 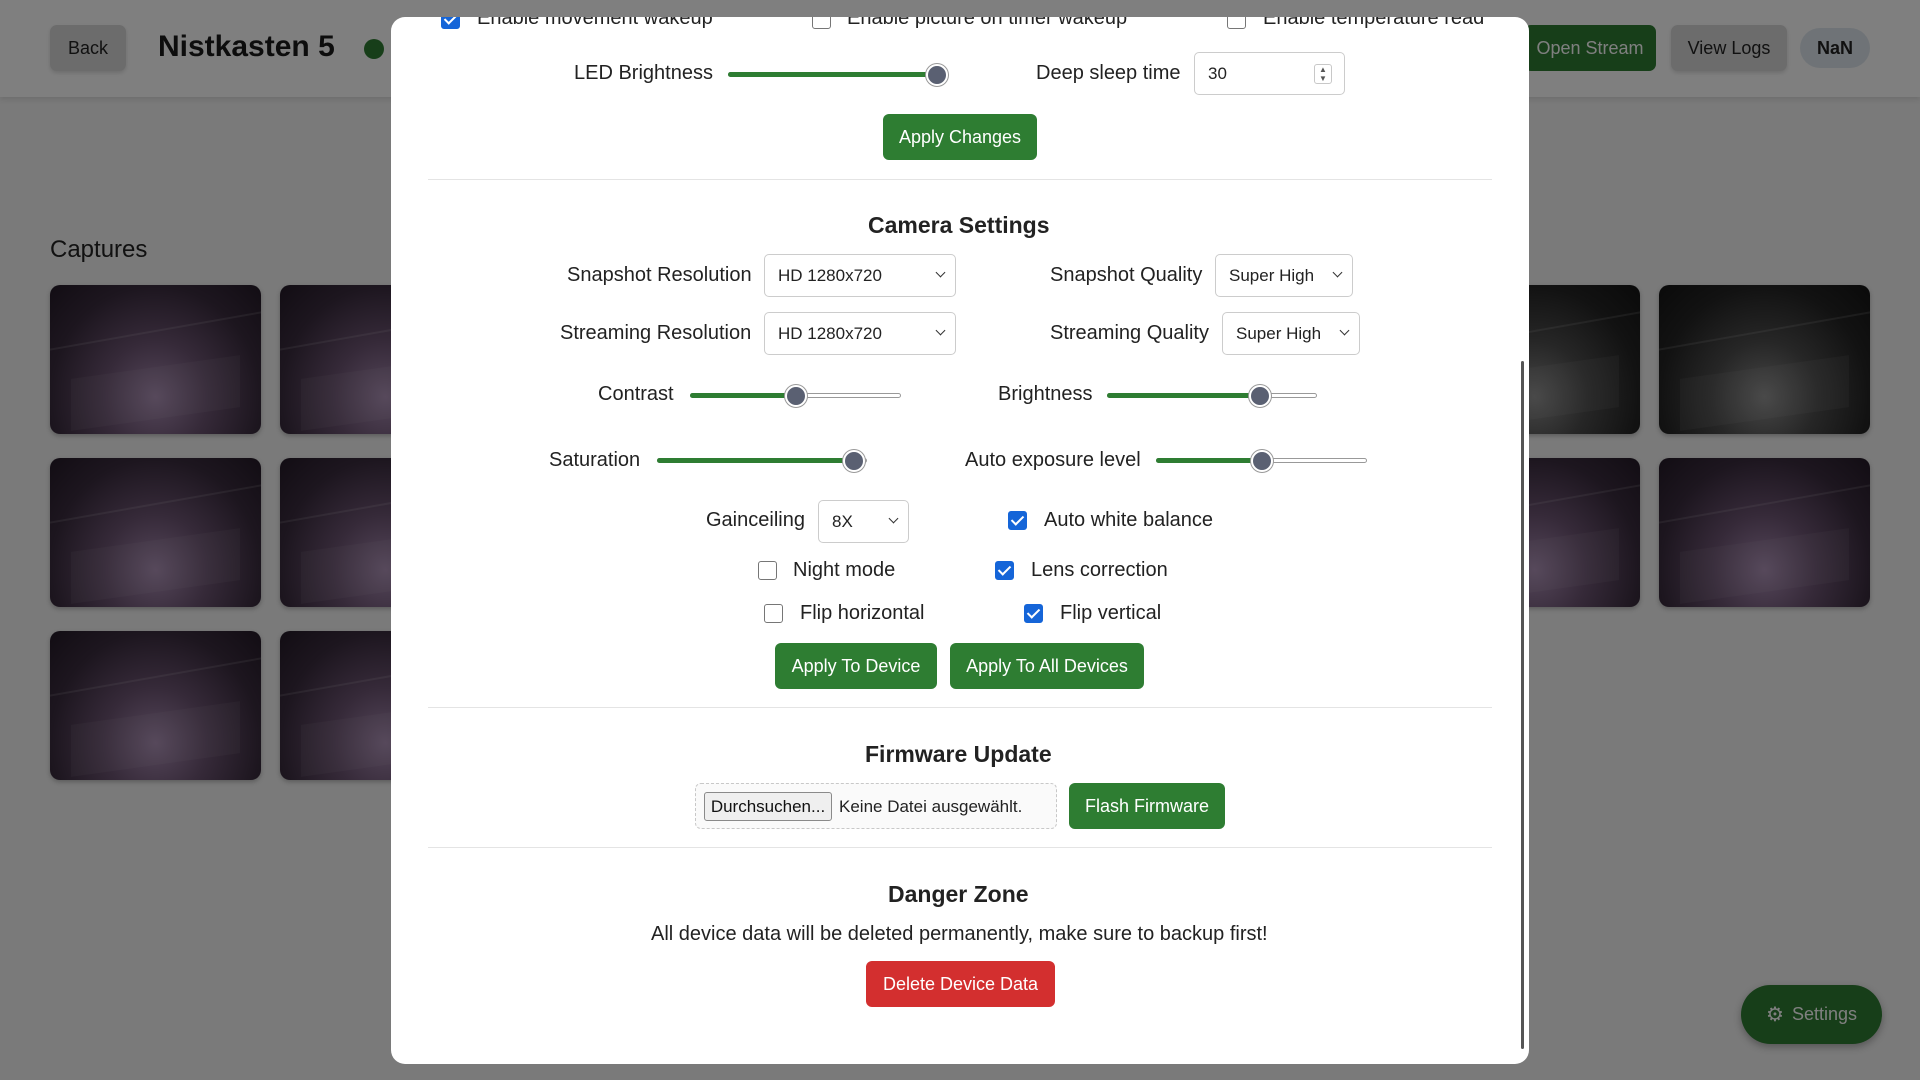 I want to click on temperature-read-checkbox, so click(x=1236, y=23).